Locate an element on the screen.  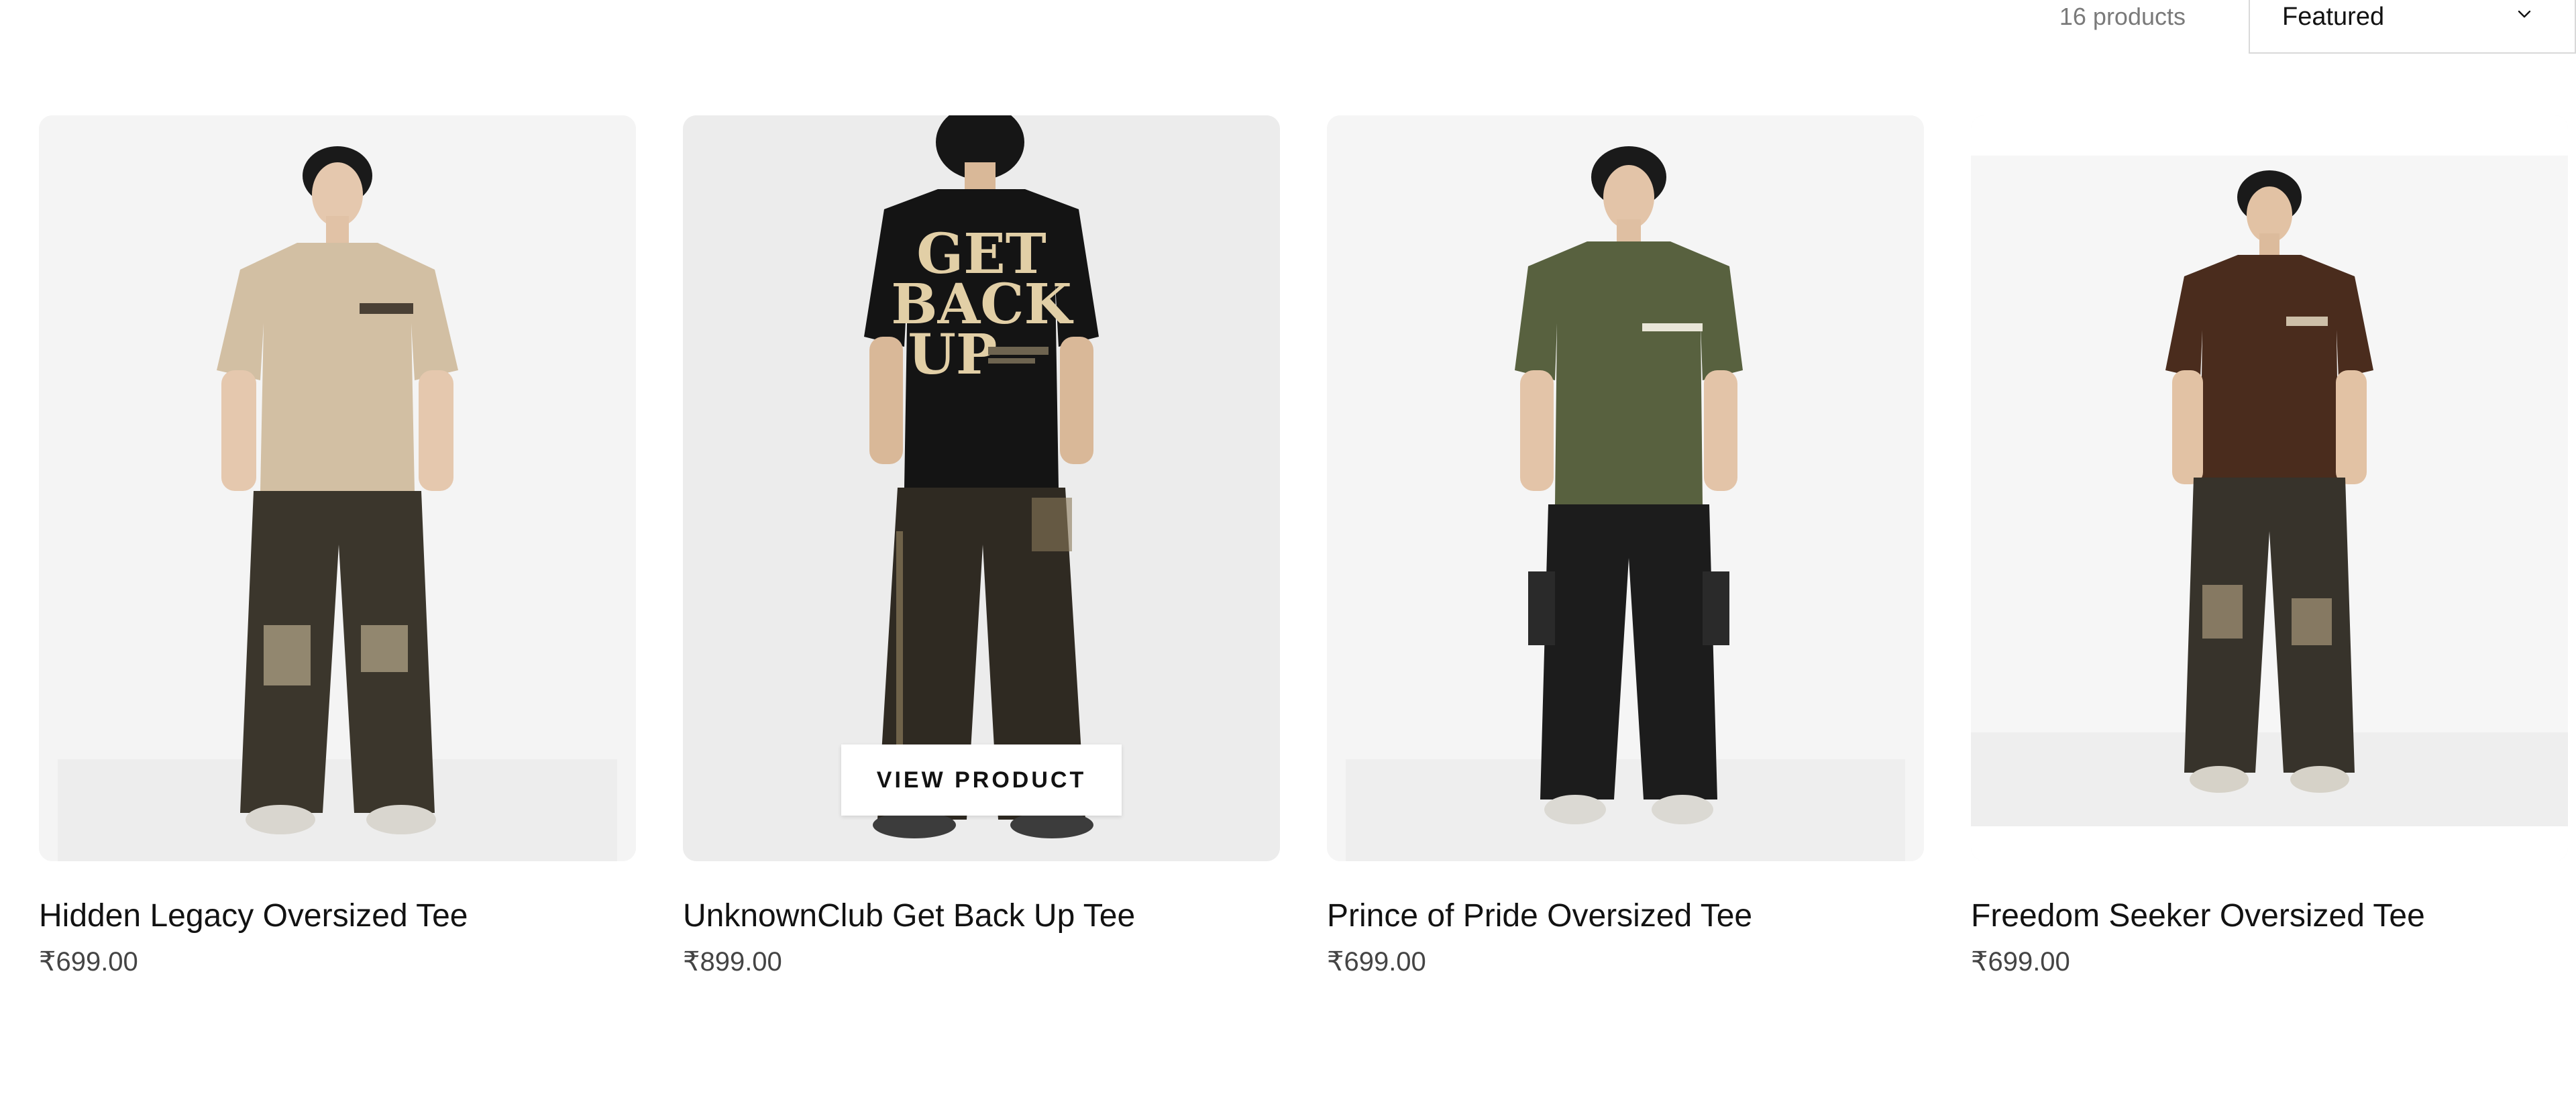
product-title: Hidden Legacy Oversized Tee is located at coordinates (337, 916).